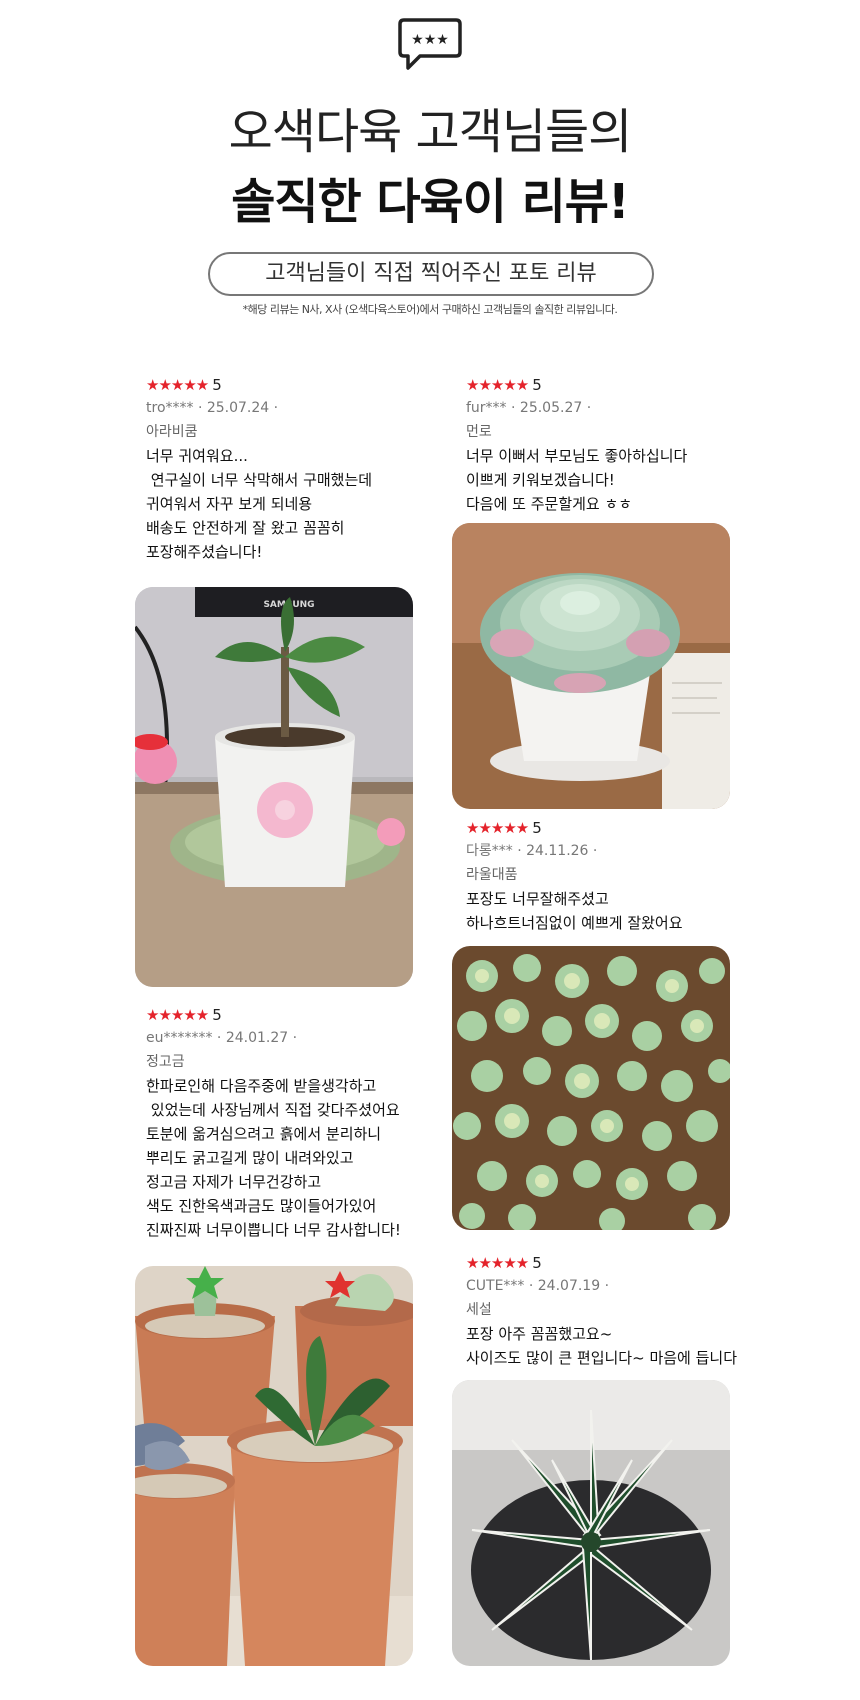 This screenshot has width=860, height=1700. What do you see at coordinates (538, 1286) in the screenshot?
I see `review-meta: CUTE*** · 24.07.19 ·` at bounding box center [538, 1286].